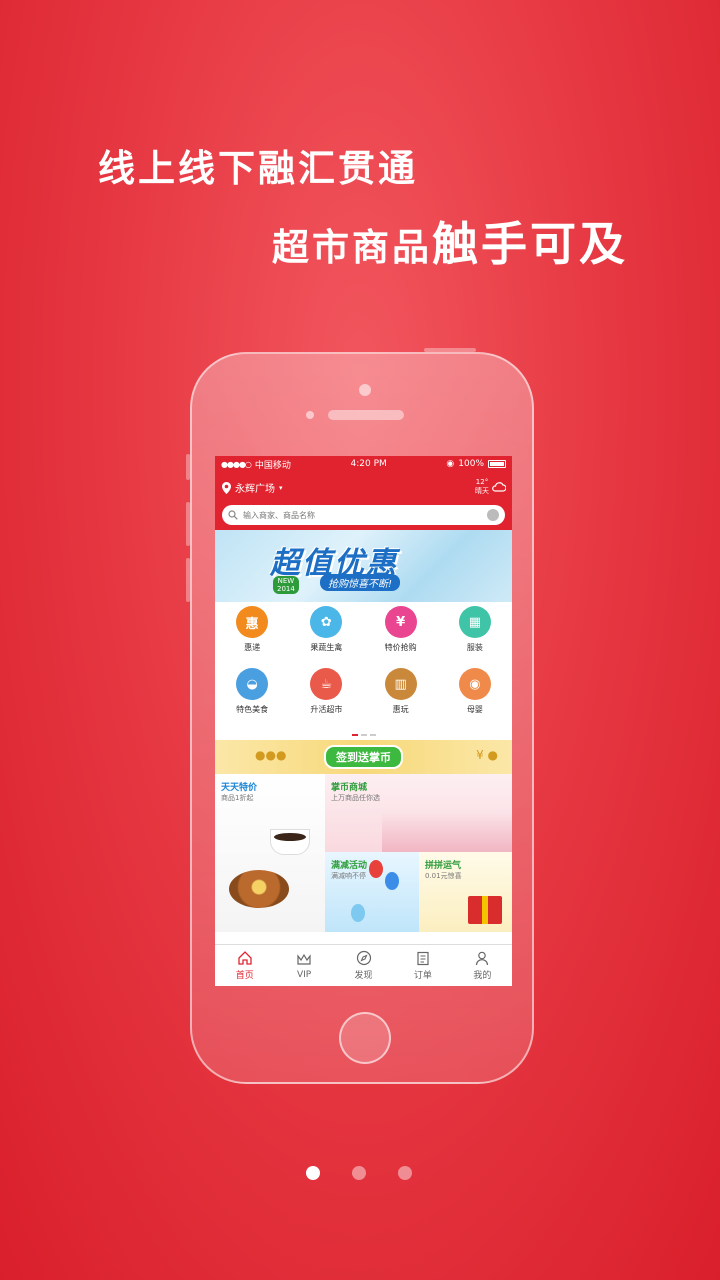 The height and width of the screenshot is (1280, 720). I want to click on search-icon, so click(233, 515).